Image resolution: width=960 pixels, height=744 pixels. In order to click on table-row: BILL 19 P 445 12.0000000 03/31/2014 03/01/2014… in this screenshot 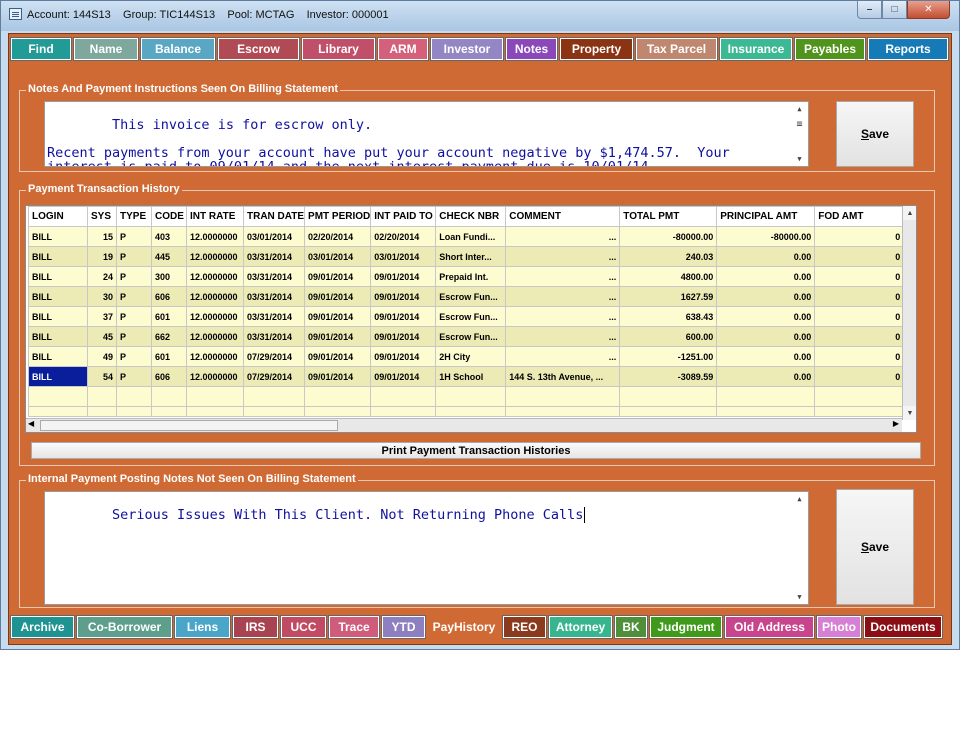, I will do `click(466, 256)`.